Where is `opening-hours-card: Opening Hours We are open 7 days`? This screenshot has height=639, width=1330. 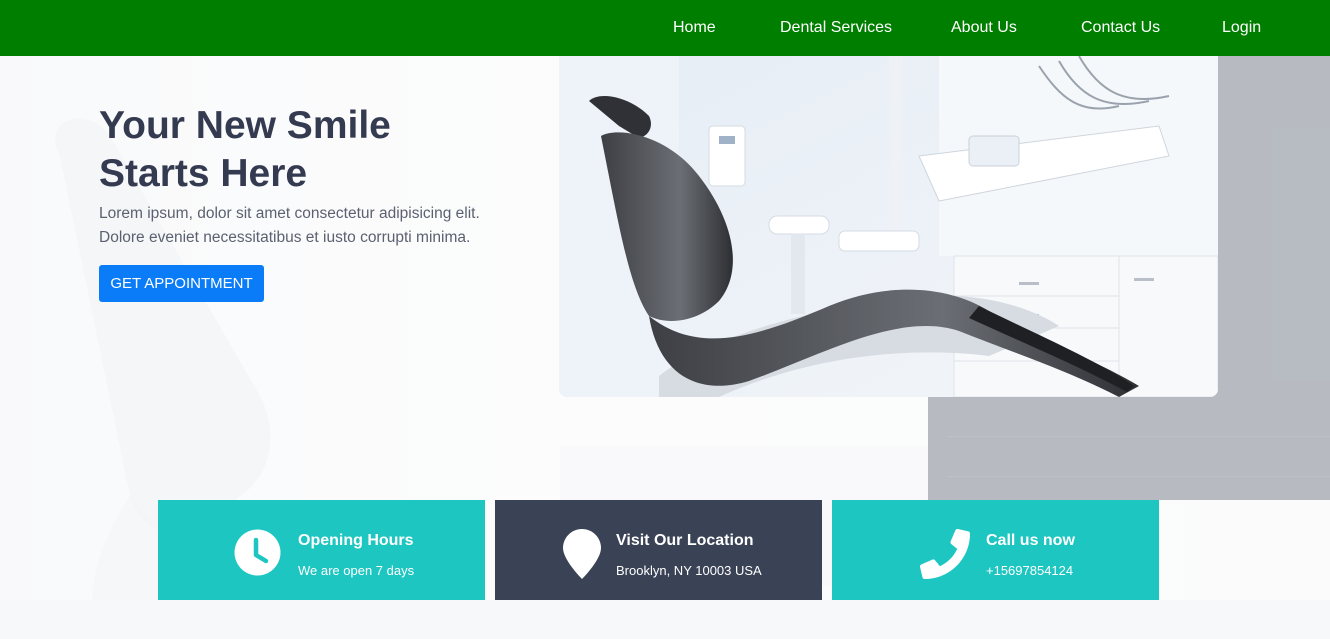
opening-hours-card: Opening Hours We are open 7 days is located at coordinates (321, 550).